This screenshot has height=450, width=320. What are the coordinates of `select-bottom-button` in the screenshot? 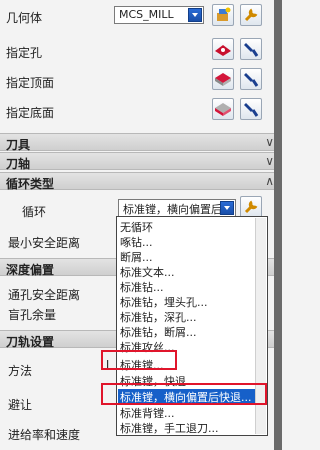 It's located at (223, 109).